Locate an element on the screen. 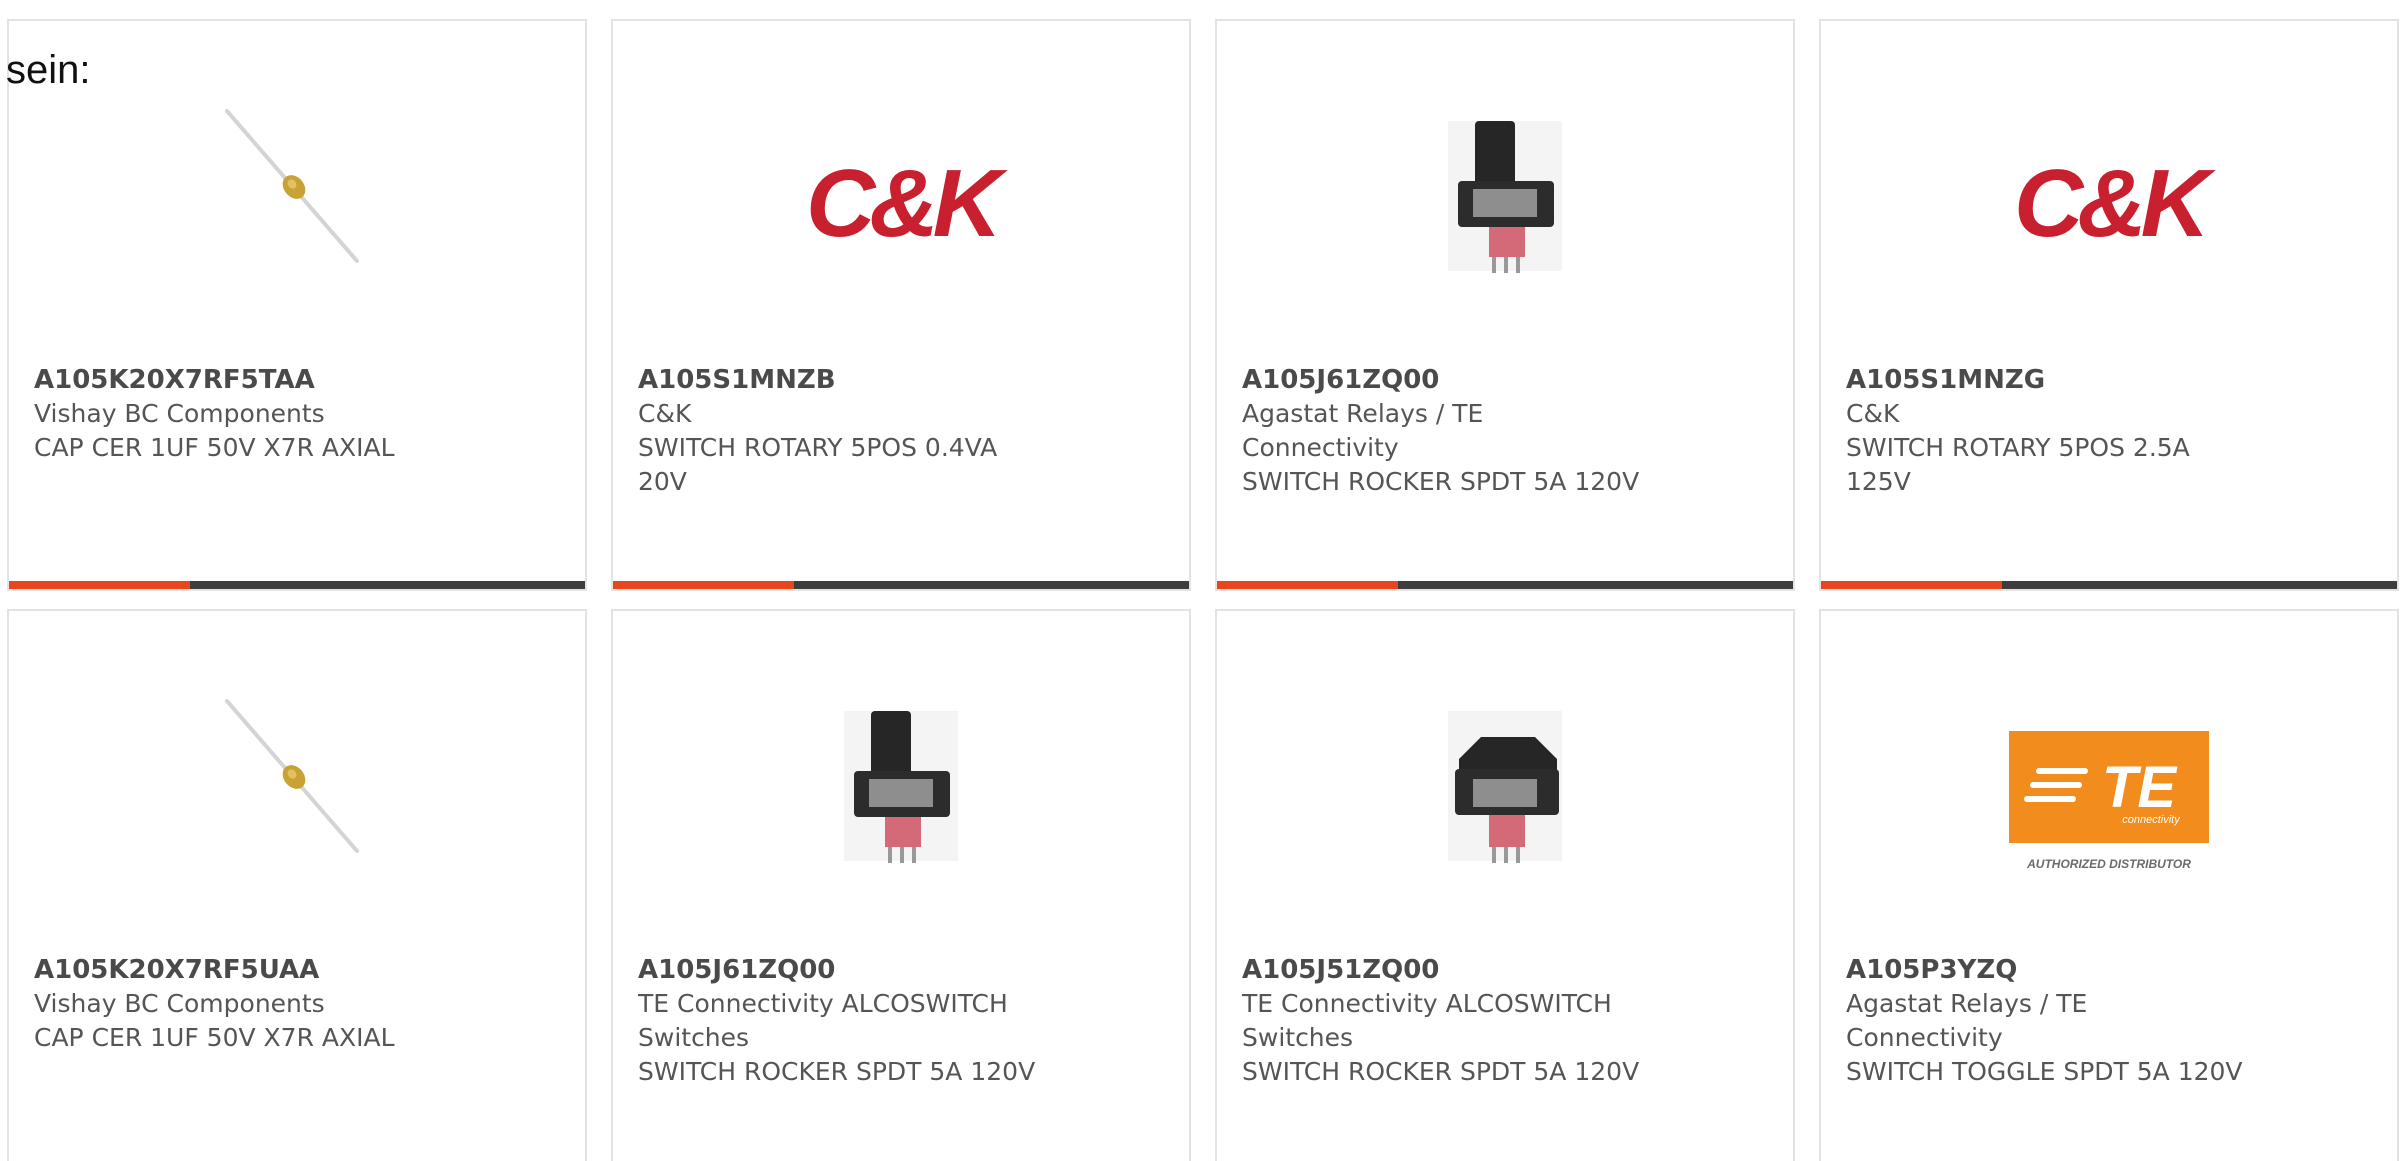  description: SWITCH ROTARY 5POS 2.5A 125V is located at coordinates (2018, 464).